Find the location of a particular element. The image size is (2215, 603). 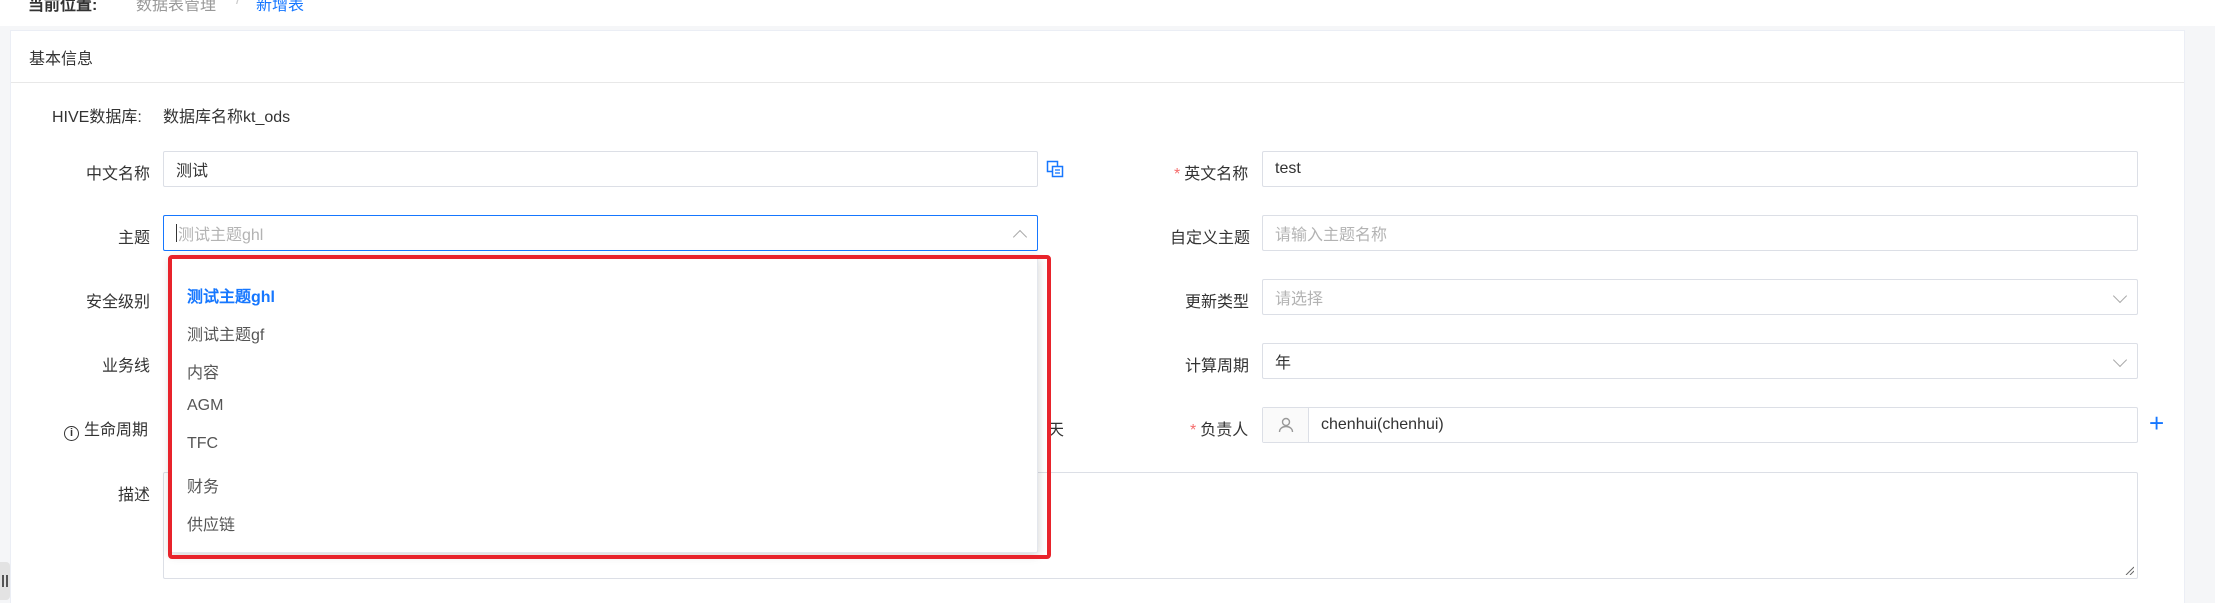

lifecycle-label: i 生命周期 is located at coordinates (106, 428).